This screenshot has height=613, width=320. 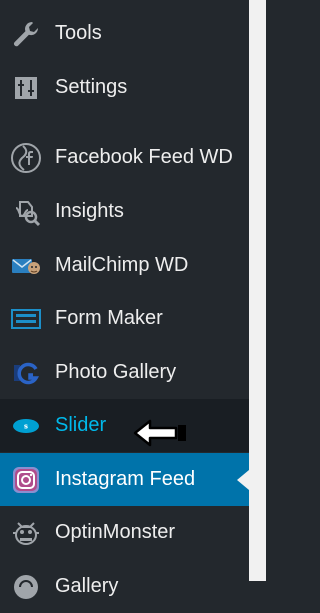 I want to click on menu-item-label: Settings, so click(x=91, y=87).